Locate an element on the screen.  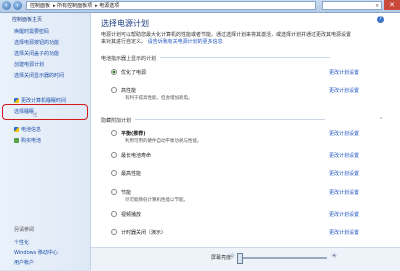
breadcrumb-all-items: 所有控制面板项 is located at coordinates (74, 6).